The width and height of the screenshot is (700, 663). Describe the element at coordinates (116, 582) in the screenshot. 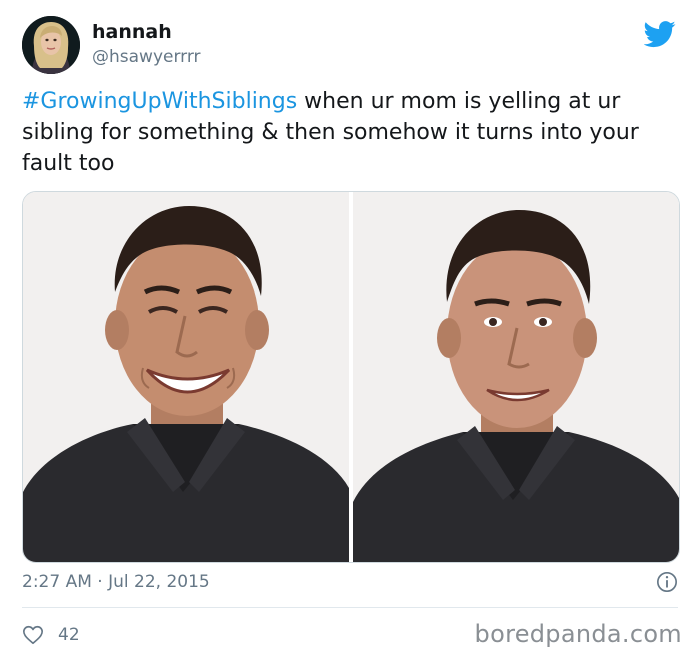

I see `tweet-timestamp: 2:27 AM · Jul 22, 2015` at that location.